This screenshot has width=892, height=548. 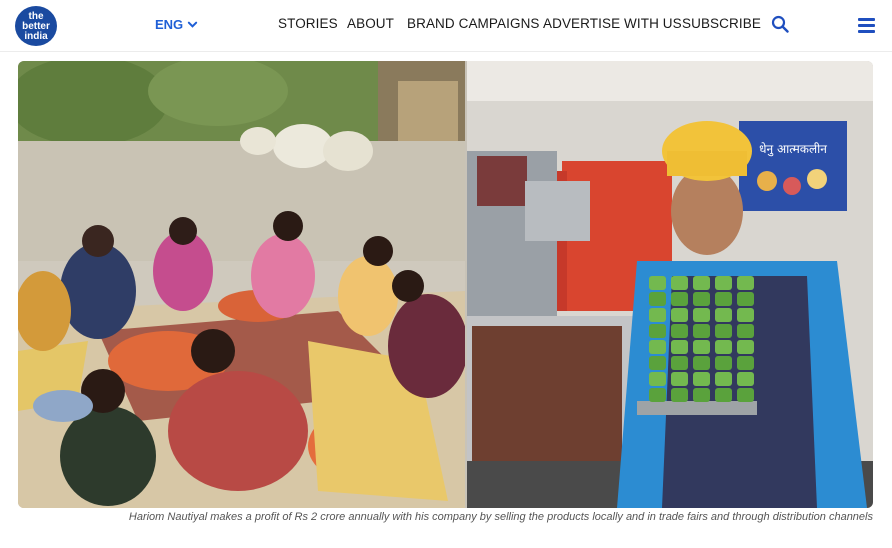 I want to click on logo-line-3: india, so click(x=36, y=36).